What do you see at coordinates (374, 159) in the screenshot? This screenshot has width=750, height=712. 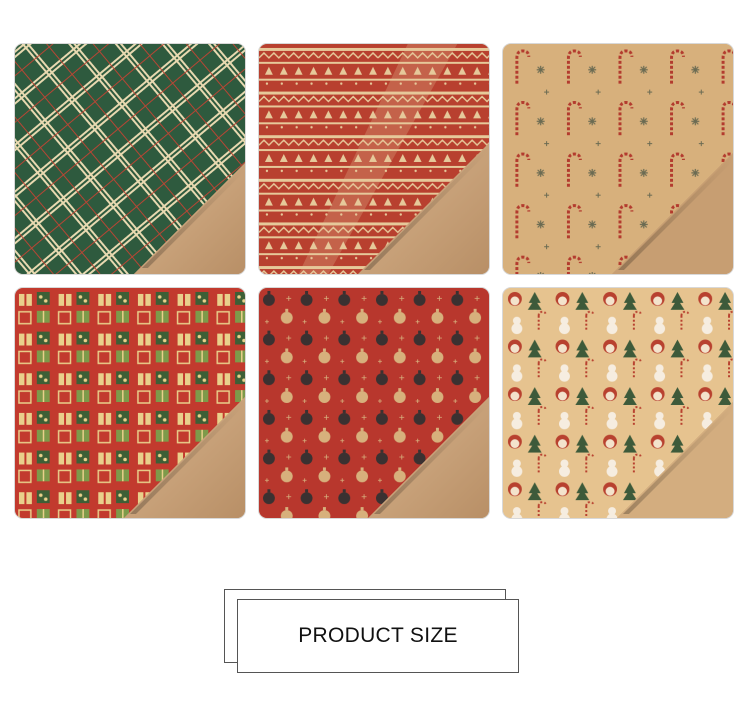 I see `red-fair-isle-stripe-paper-image` at bounding box center [374, 159].